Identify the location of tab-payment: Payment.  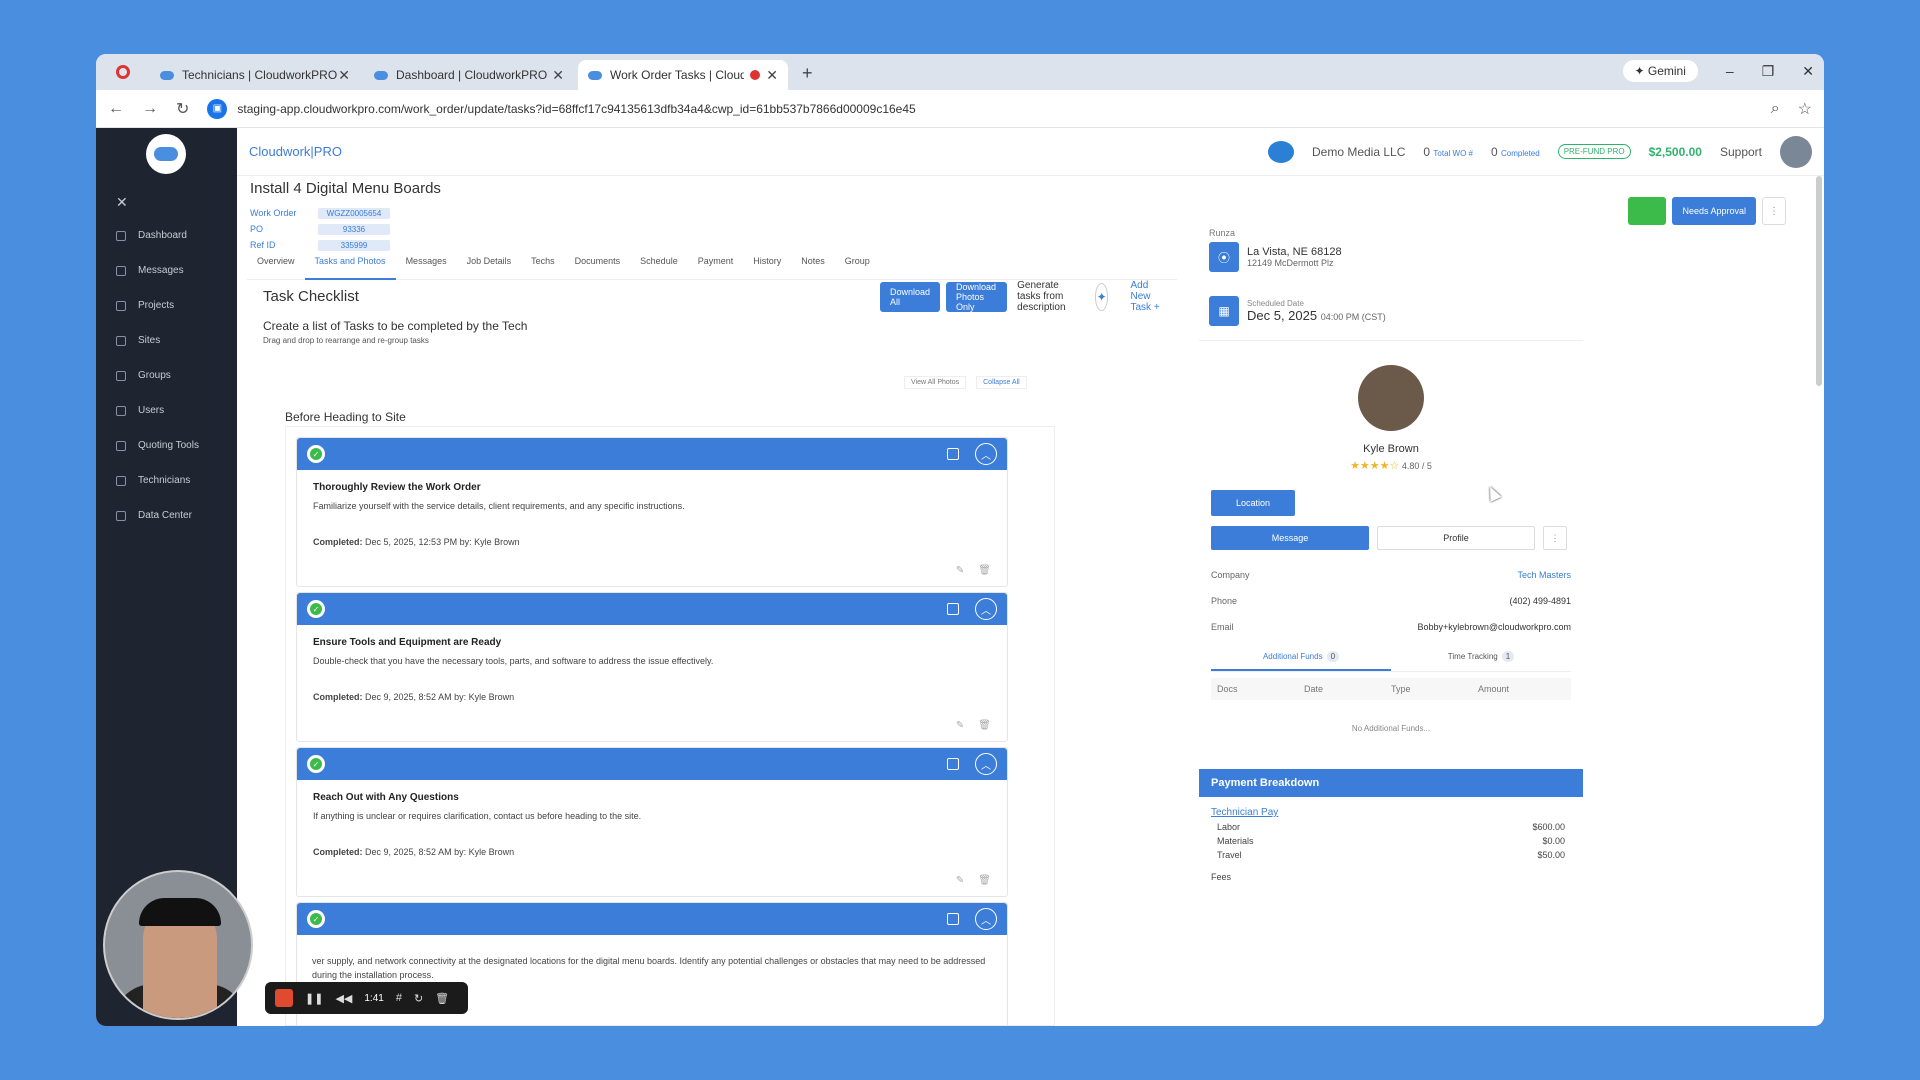
(716, 268).